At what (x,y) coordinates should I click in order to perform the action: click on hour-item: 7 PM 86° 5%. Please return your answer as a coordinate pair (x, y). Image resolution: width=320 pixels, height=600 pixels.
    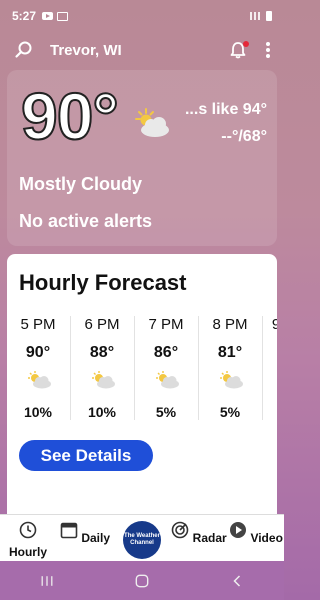
    Looking at the image, I should click on (166, 371).